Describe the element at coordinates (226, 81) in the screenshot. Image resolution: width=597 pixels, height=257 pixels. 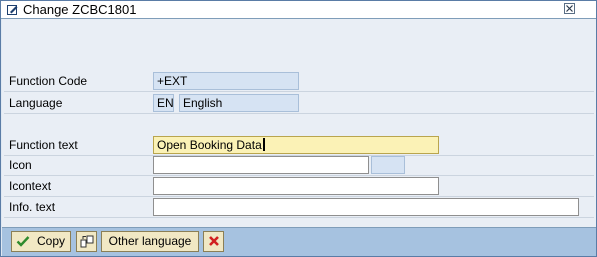
I see `function-code-field: +EXT` at that location.